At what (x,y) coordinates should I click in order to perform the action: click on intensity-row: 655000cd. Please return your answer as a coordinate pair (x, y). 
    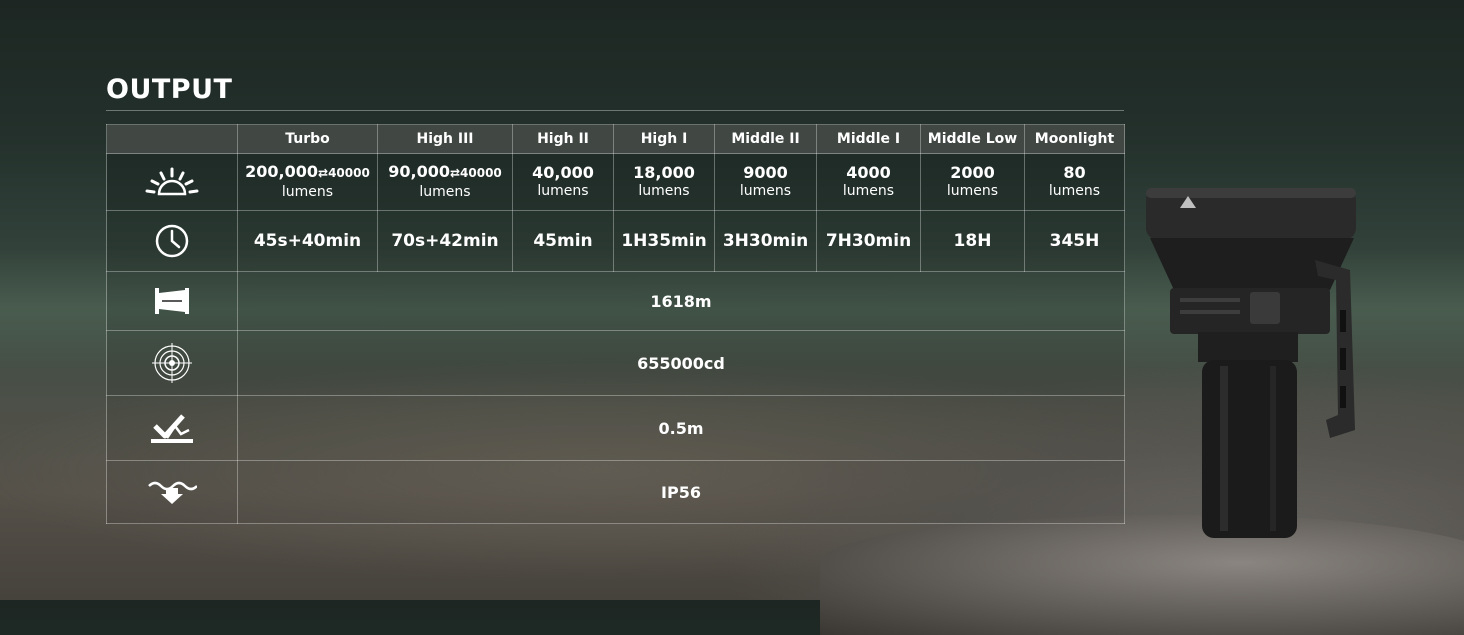
    Looking at the image, I should click on (615, 363).